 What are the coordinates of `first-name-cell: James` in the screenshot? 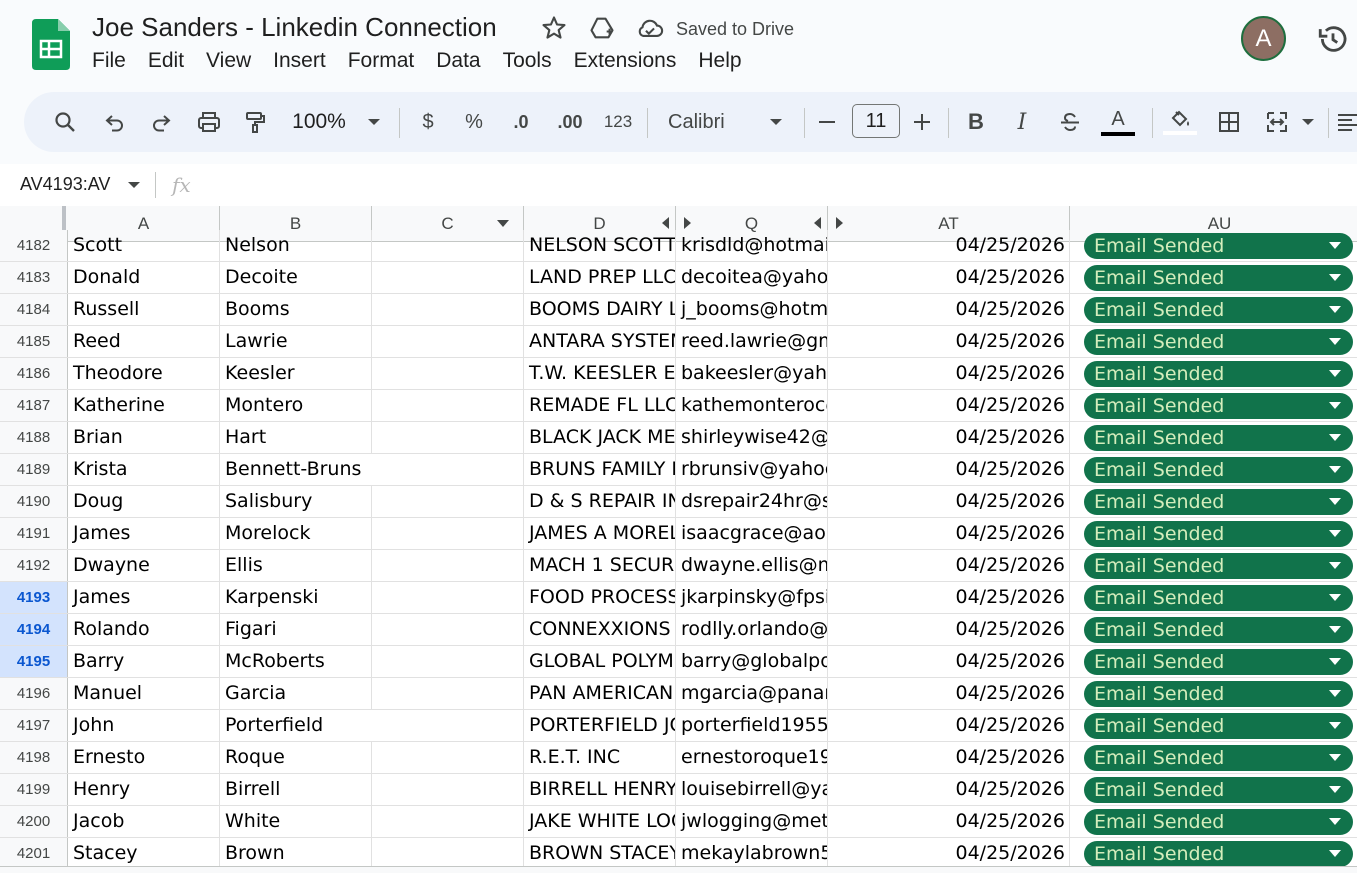 It's located at (144, 533).